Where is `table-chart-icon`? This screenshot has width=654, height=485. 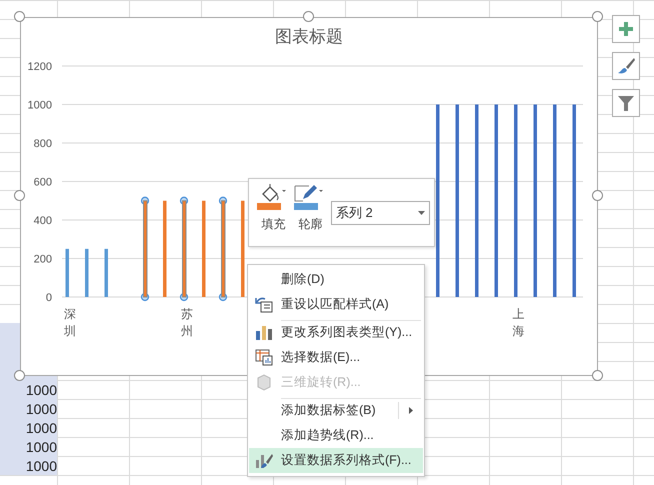 table-chart-icon is located at coordinates (264, 357).